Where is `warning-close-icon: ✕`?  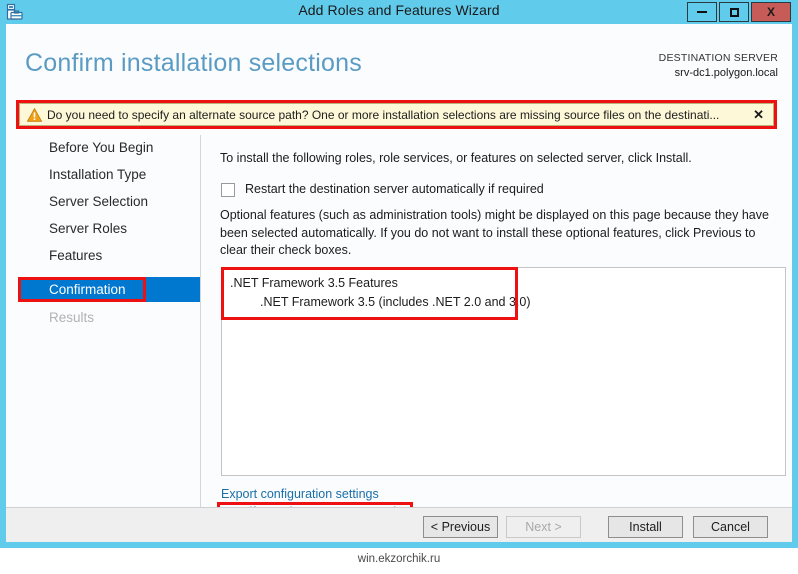
warning-close-icon: ✕ is located at coordinates (758, 115).